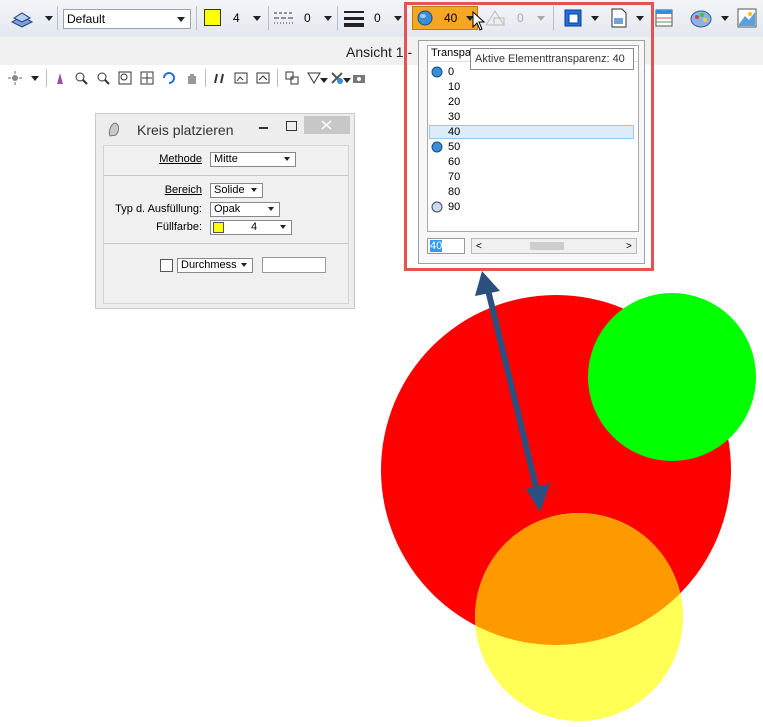 This screenshot has width=763, height=727. What do you see at coordinates (672, 377) in the screenshot?
I see `green-circle` at bounding box center [672, 377].